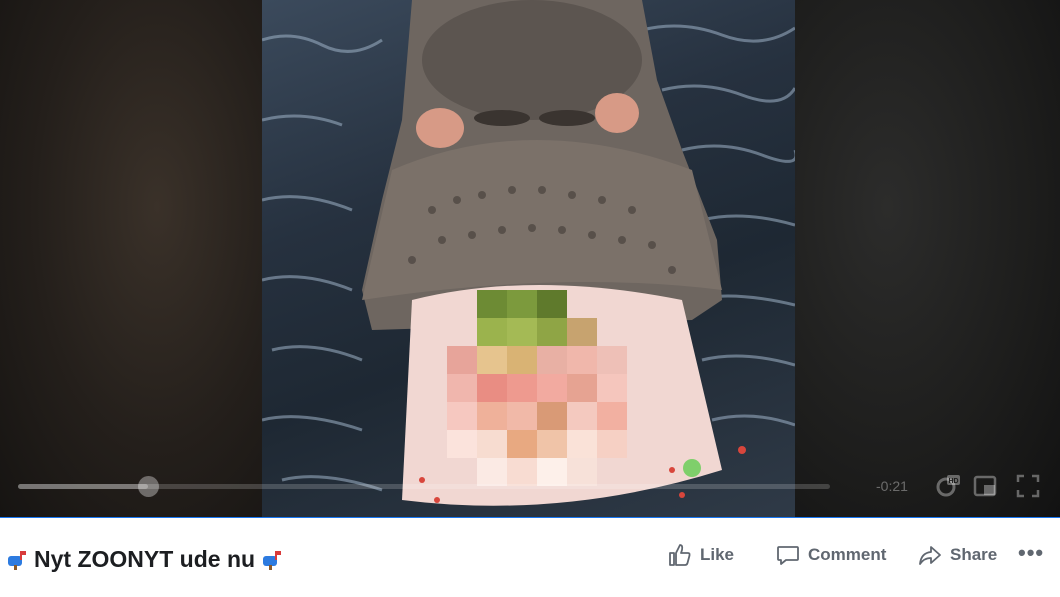 The width and height of the screenshot is (1060, 597). I want to click on post-title-text: Nyt ZOONYT ude nu, so click(145, 558).